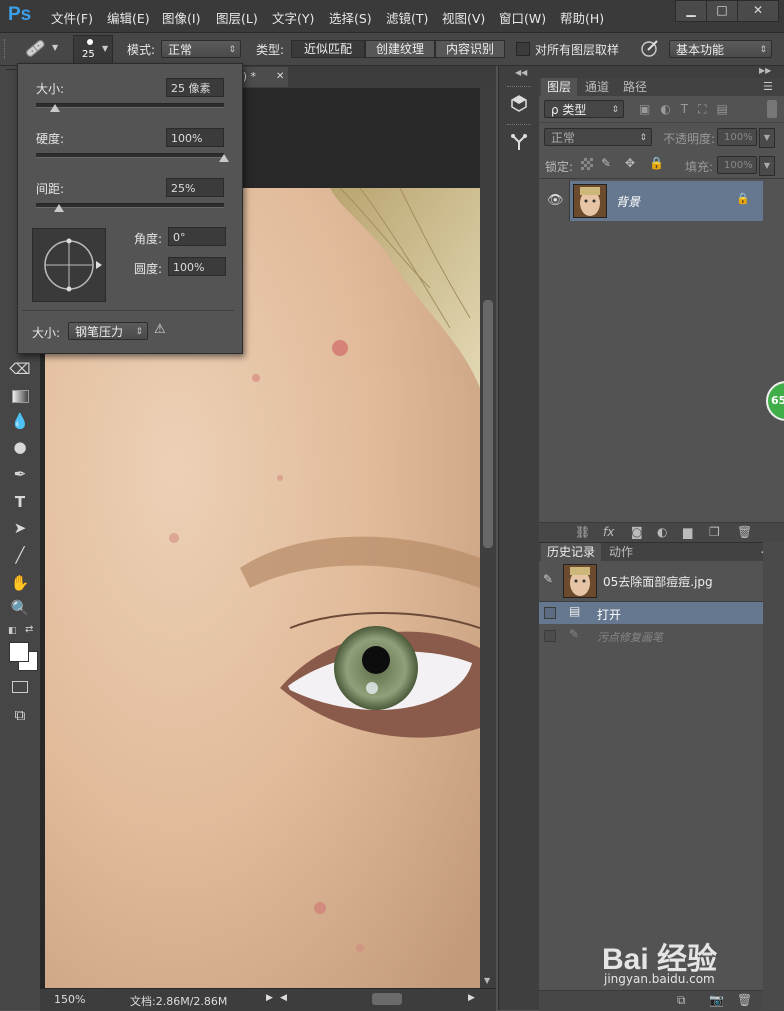 This screenshot has height=1011, width=784. What do you see at coordinates (487, 980) in the screenshot?
I see `scroll-down-icon: ▼` at bounding box center [487, 980].